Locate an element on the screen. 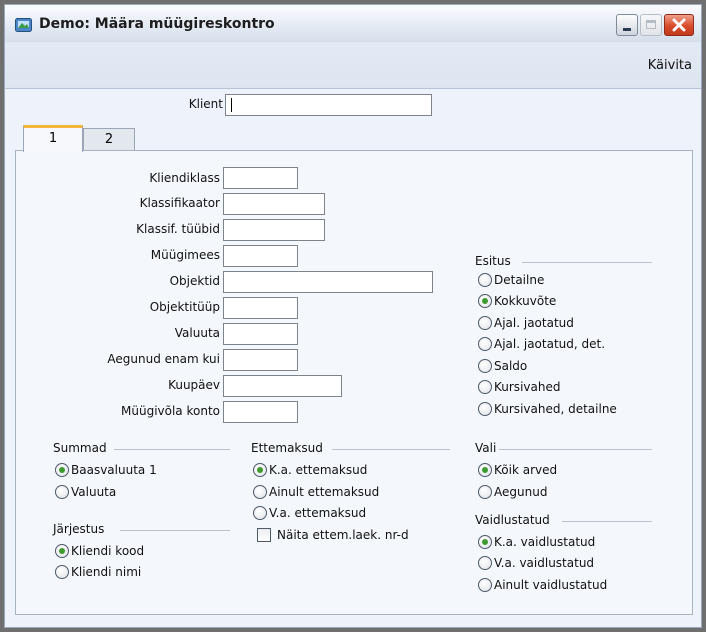  myygimees-label: Müügimees is located at coordinates (185, 255).